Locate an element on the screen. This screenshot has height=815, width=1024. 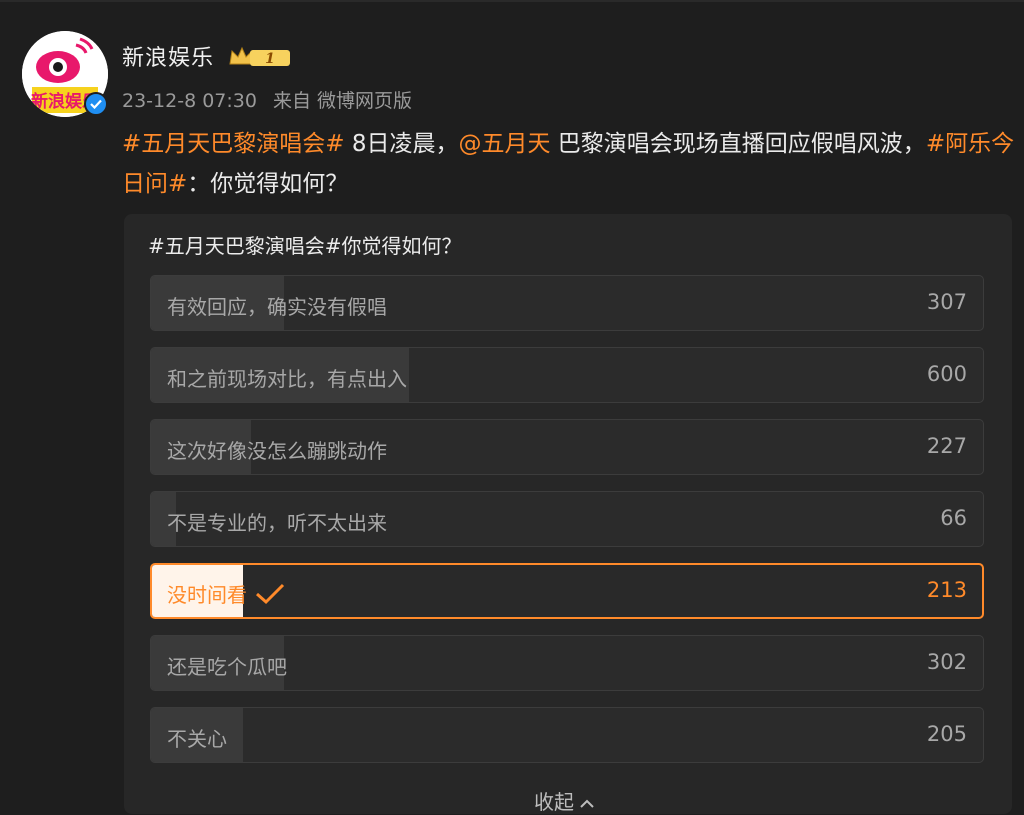
poll-option-count: 307 is located at coordinates (946, 302).